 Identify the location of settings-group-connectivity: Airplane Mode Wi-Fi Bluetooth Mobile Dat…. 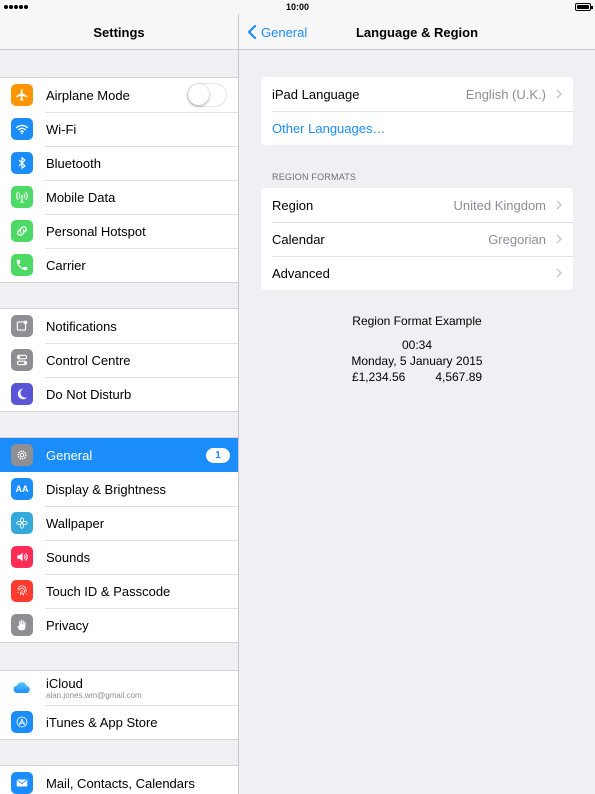
(119, 180).